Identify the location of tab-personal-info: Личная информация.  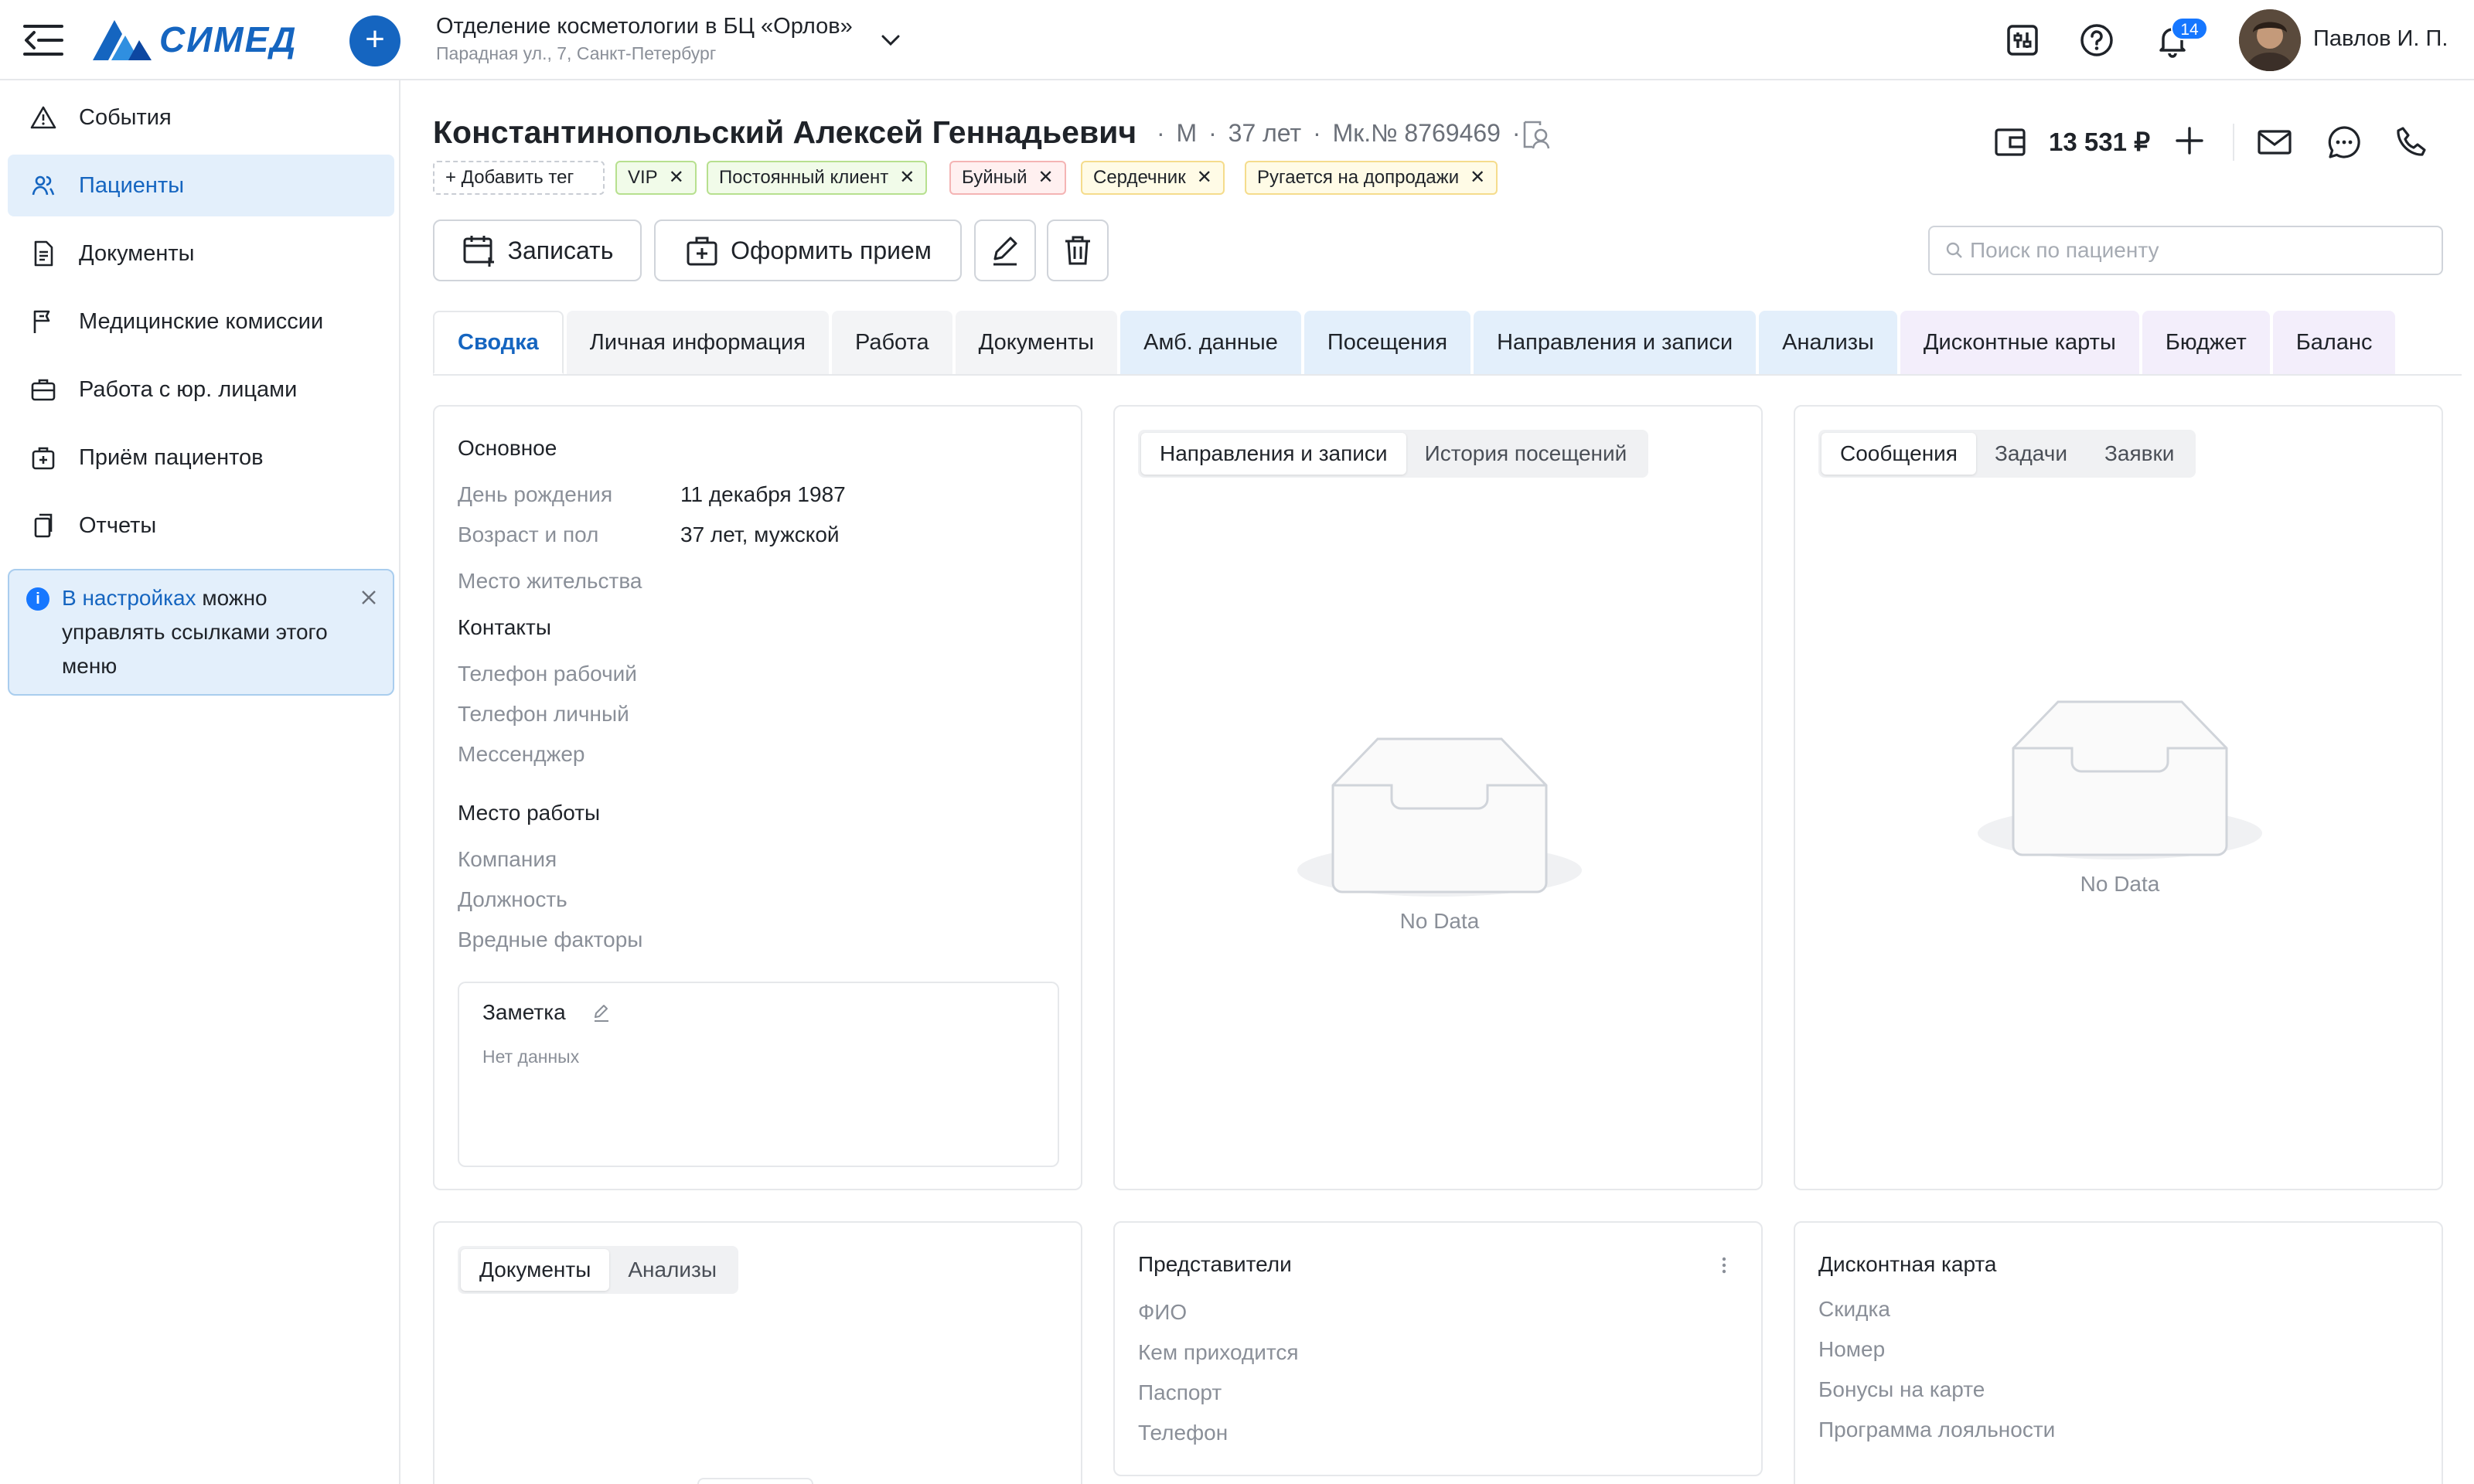
(697, 342).